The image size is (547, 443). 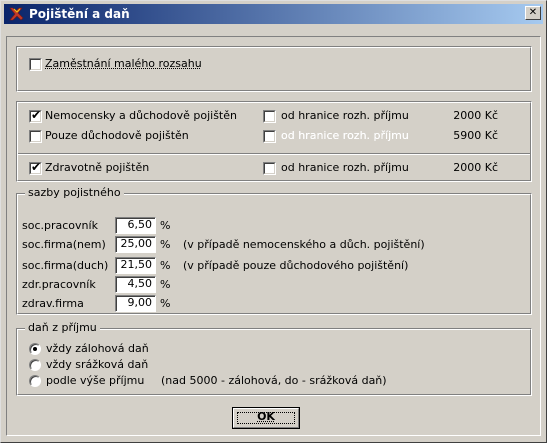 I want to click on rate-label: soc.firma(duch), so click(x=65, y=265).